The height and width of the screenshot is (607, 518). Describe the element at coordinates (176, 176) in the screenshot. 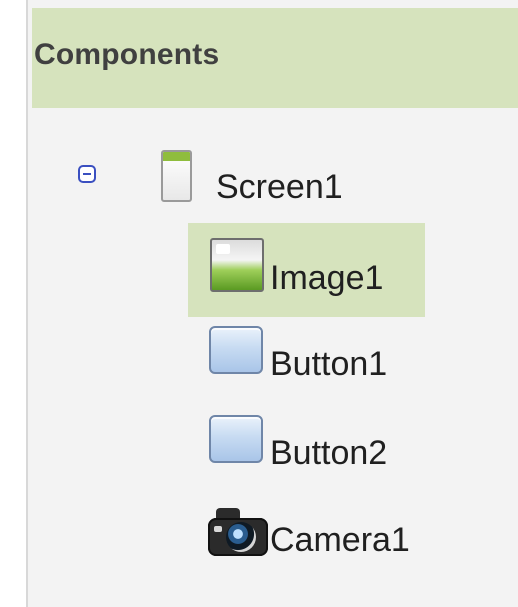

I see `screen-icon` at that location.